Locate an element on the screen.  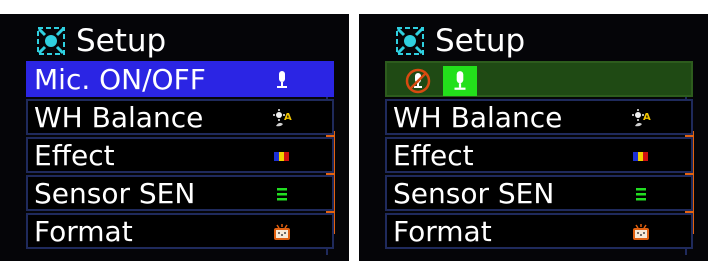
menu-item-mic: Mic. ON/OFF is located at coordinates (180, 79).